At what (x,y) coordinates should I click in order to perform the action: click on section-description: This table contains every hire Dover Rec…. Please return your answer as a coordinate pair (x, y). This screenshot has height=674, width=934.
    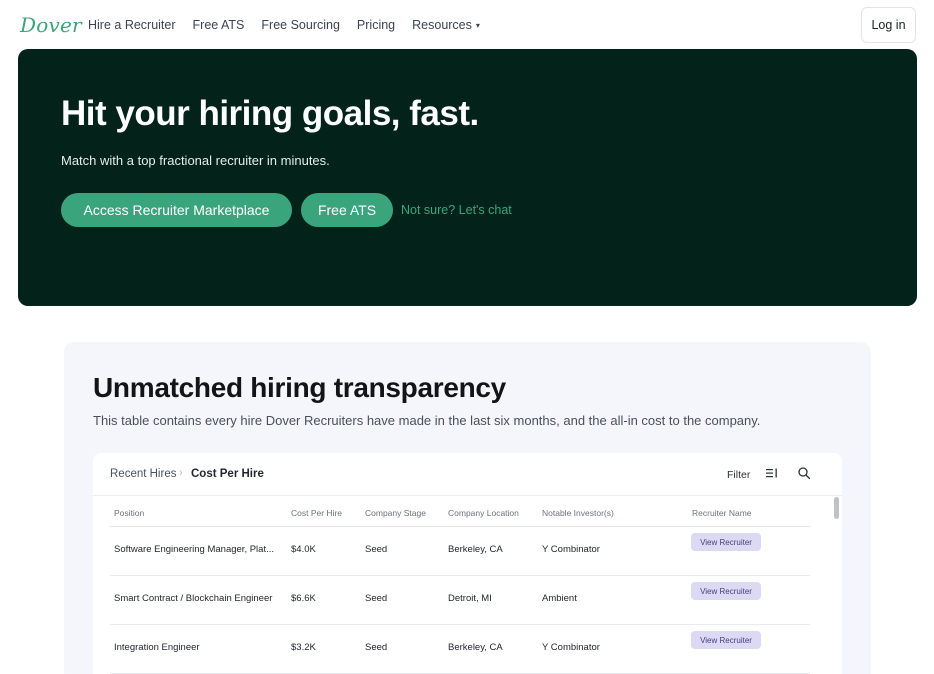
    Looking at the image, I should click on (427, 420).